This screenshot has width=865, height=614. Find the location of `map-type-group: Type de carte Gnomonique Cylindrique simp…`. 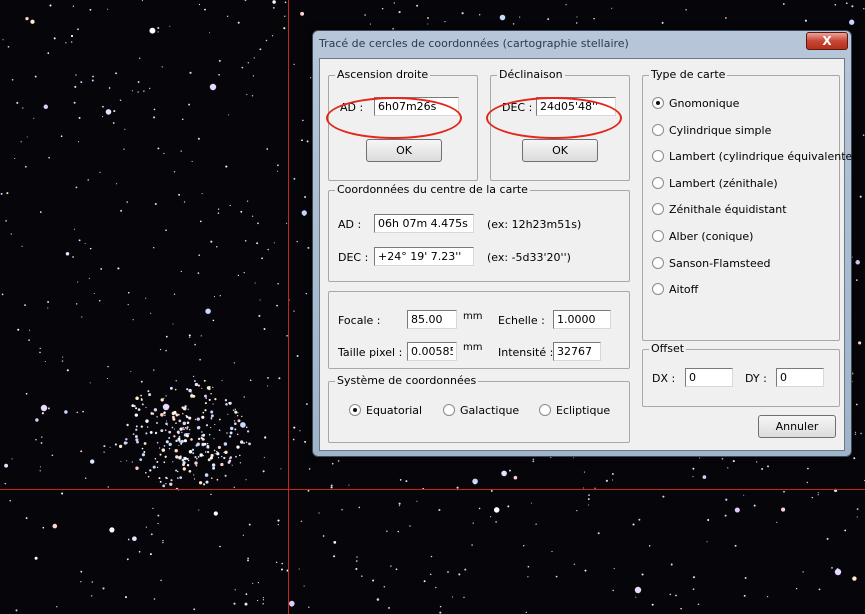

map-type-group: Type de carte Gnomonique Cylindrique simp… is located at coordinates (749, 204).